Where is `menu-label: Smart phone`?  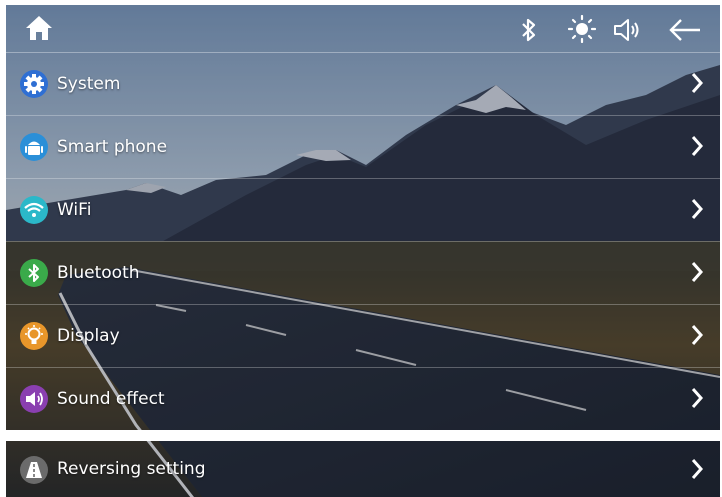 menu-label: Smart phone is located at coordinates (112, 147).